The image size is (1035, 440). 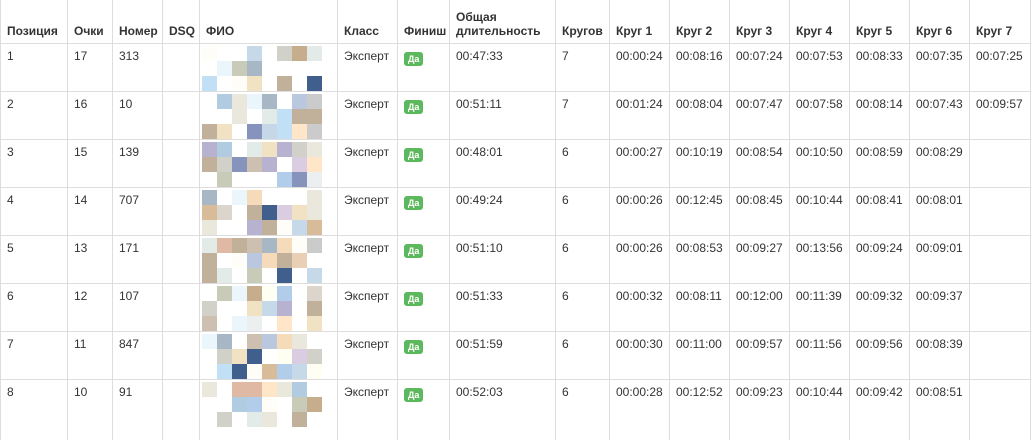 What do you see at coordinates (700, 22) in the screenshot?
I see `column-header-lap-2: Круг 2` at bounding box center [700, 22].